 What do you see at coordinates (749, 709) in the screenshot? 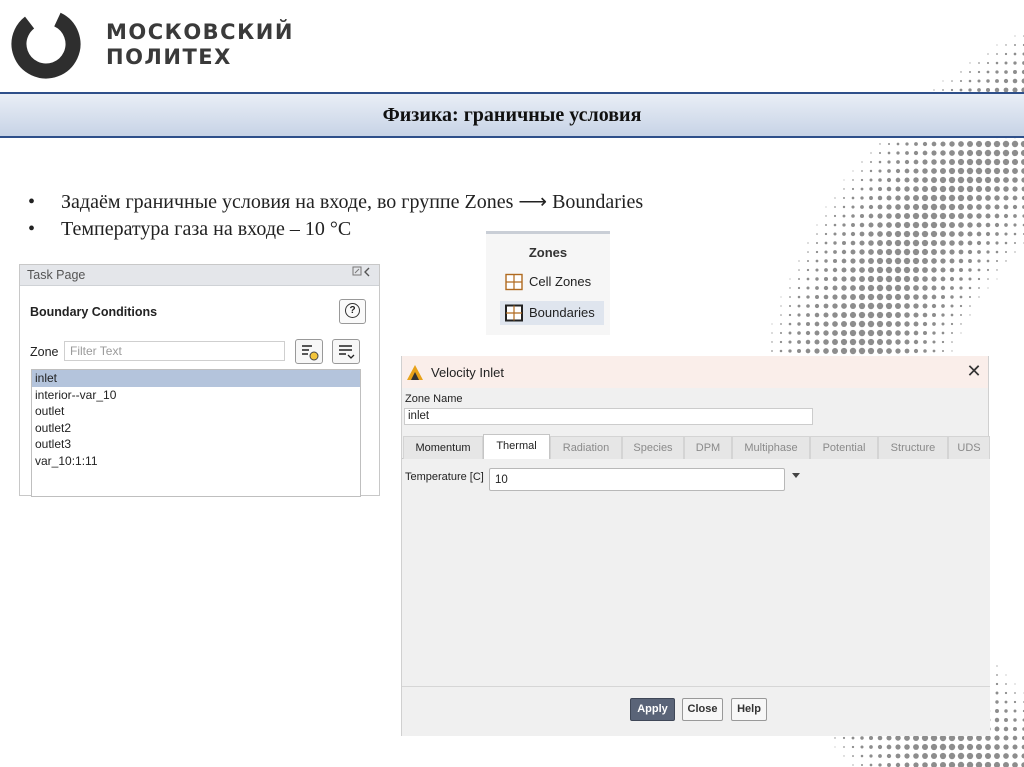
I see `help-dialog-button: Help` at bounding box center [749, 709].